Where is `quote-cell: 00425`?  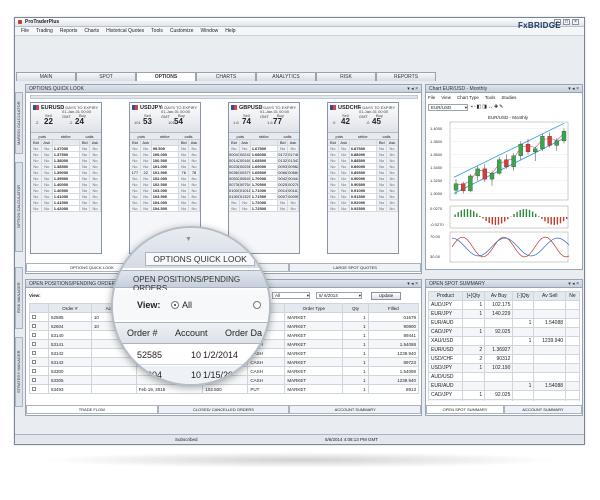 quote-cell: 00425 is located at coordinates (283, 178).